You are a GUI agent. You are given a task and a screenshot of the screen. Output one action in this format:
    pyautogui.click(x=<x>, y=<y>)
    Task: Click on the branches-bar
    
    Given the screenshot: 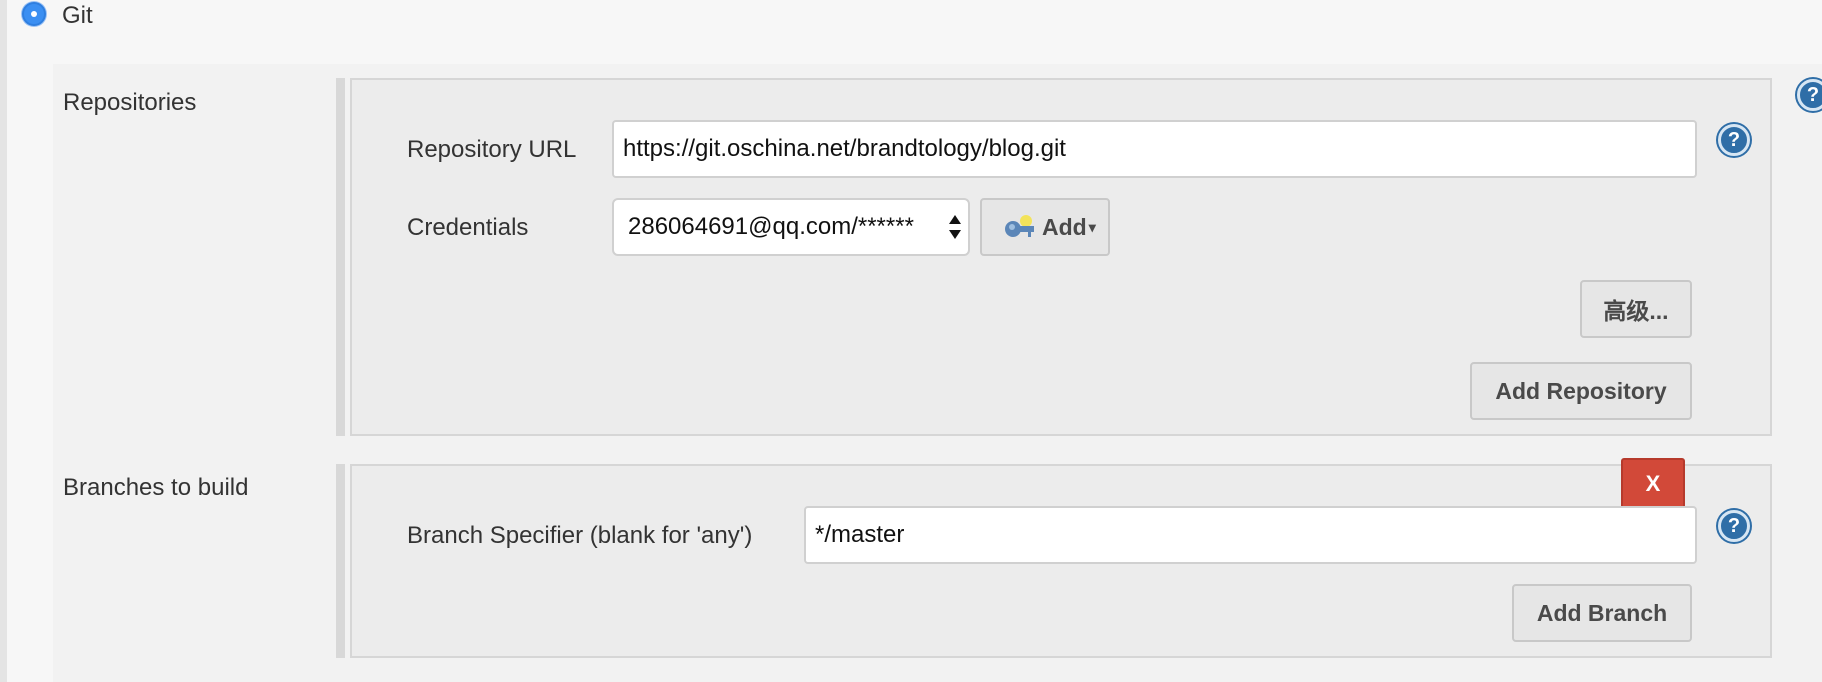 What is the action you would take?
    pyautogui.click(x=340, y=561)
    